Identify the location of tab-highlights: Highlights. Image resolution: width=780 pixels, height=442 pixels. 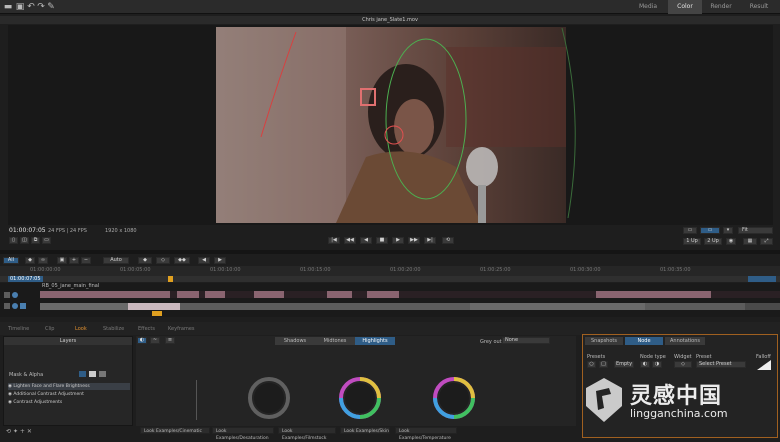
(375, 341).